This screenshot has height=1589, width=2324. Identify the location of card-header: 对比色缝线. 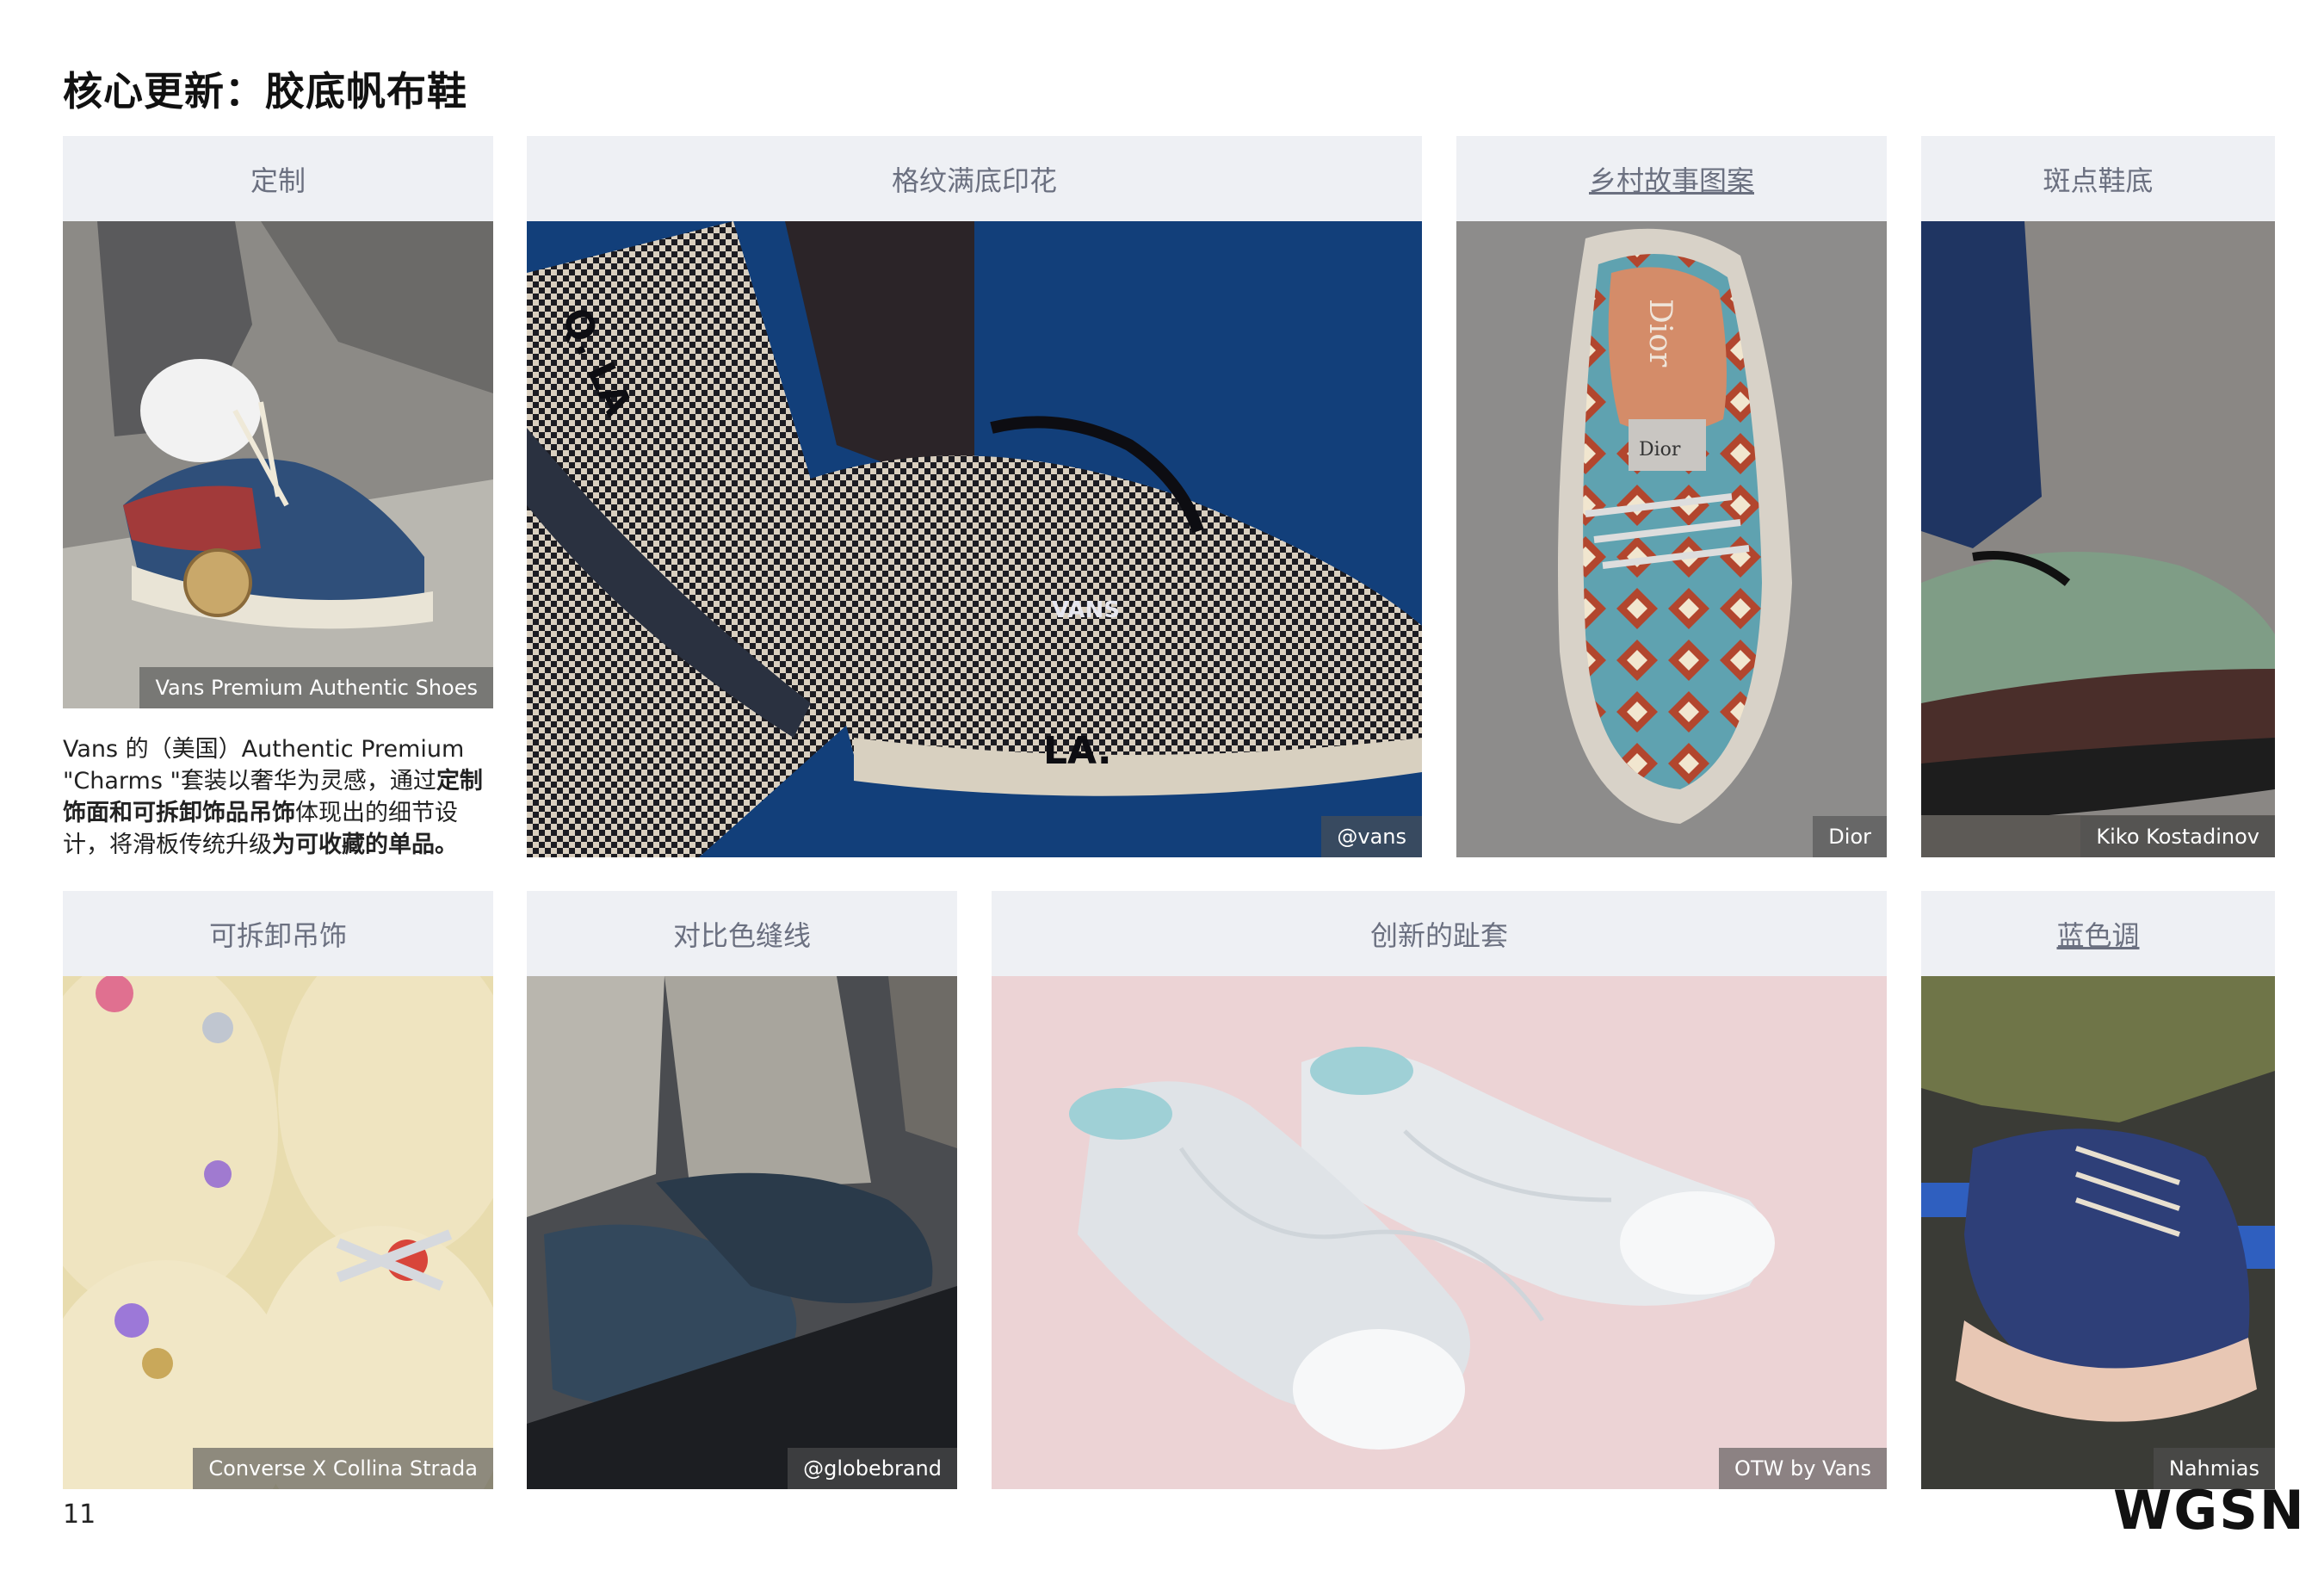
(742, 933).